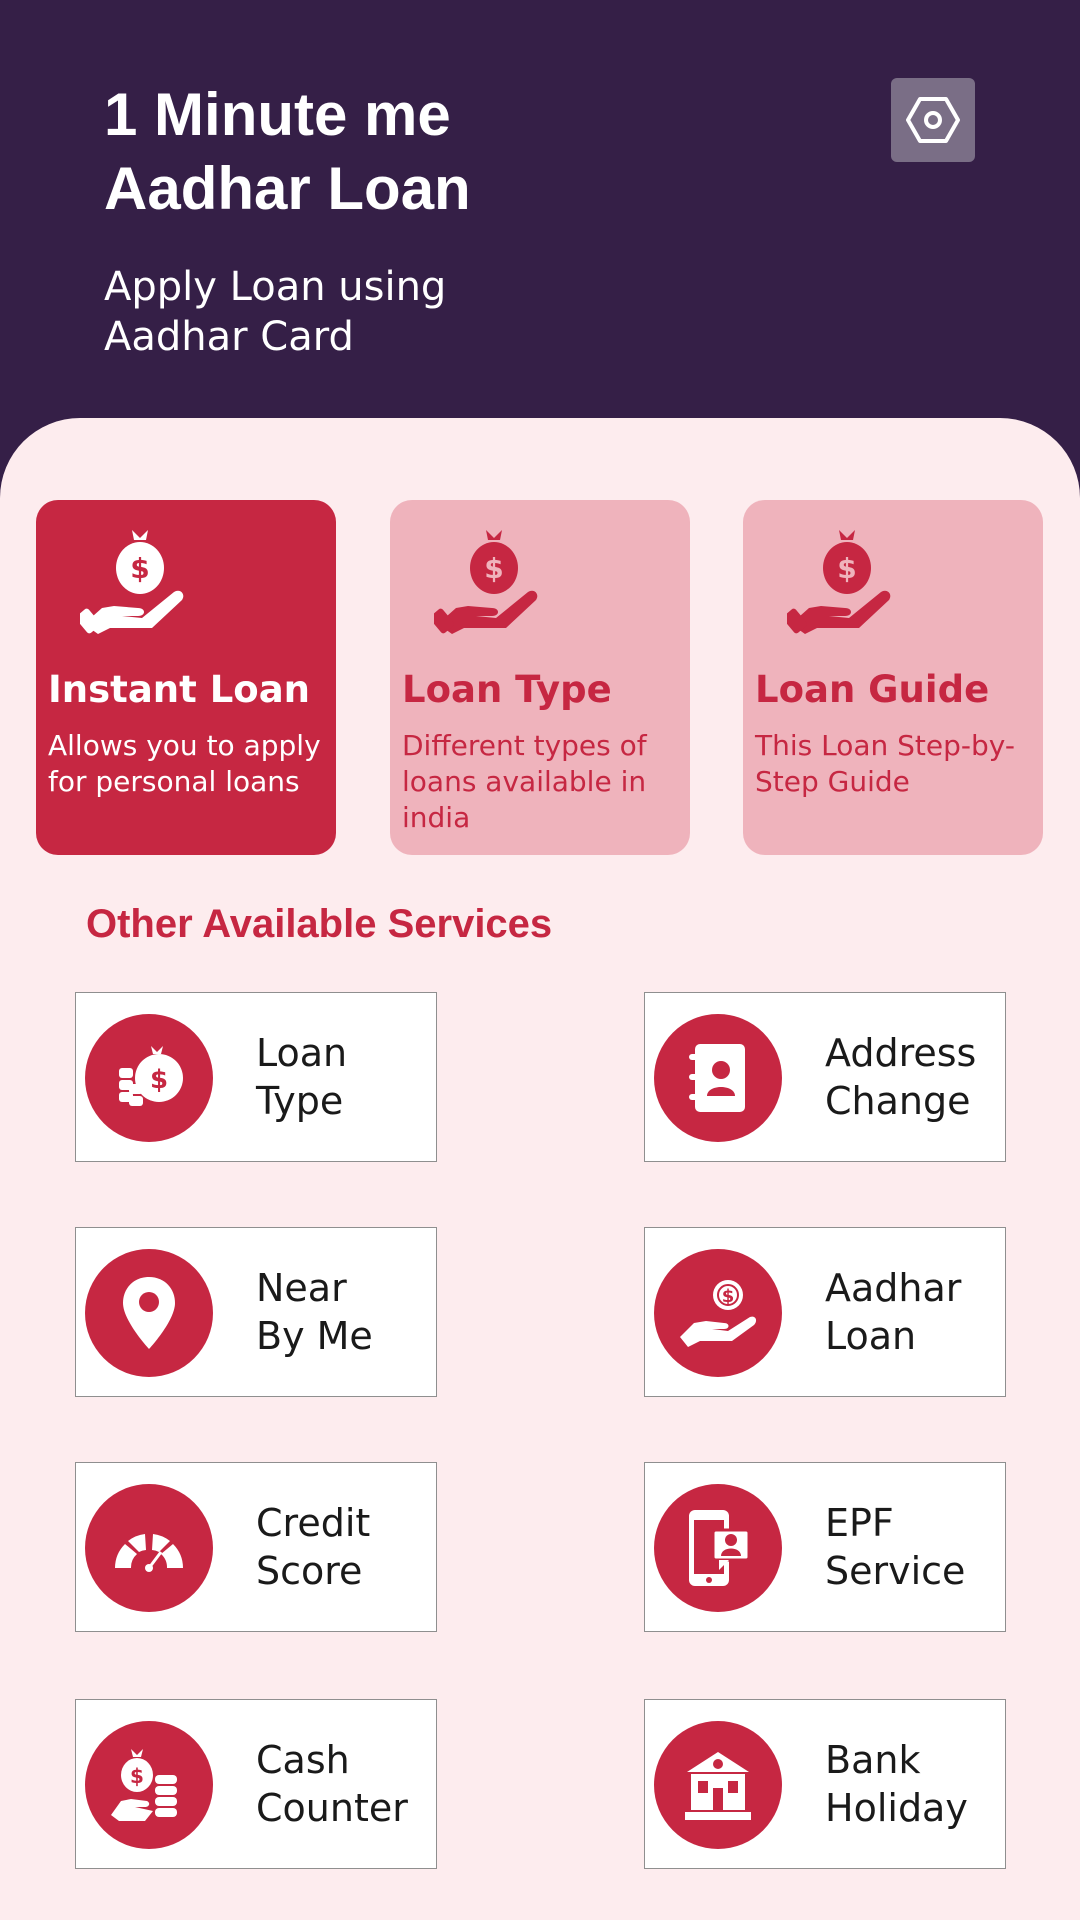 The image size is (1080, 1920). I want to click on service-label: EPF Service, so click(895, 1547).